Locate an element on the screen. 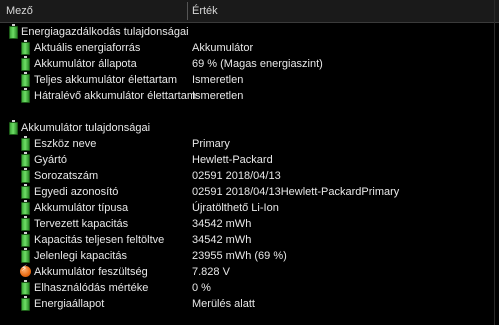 This screenshot has height=325, width=499. property-row: Energiaállapot Merülés alatt is located at coordinates (247, 304).